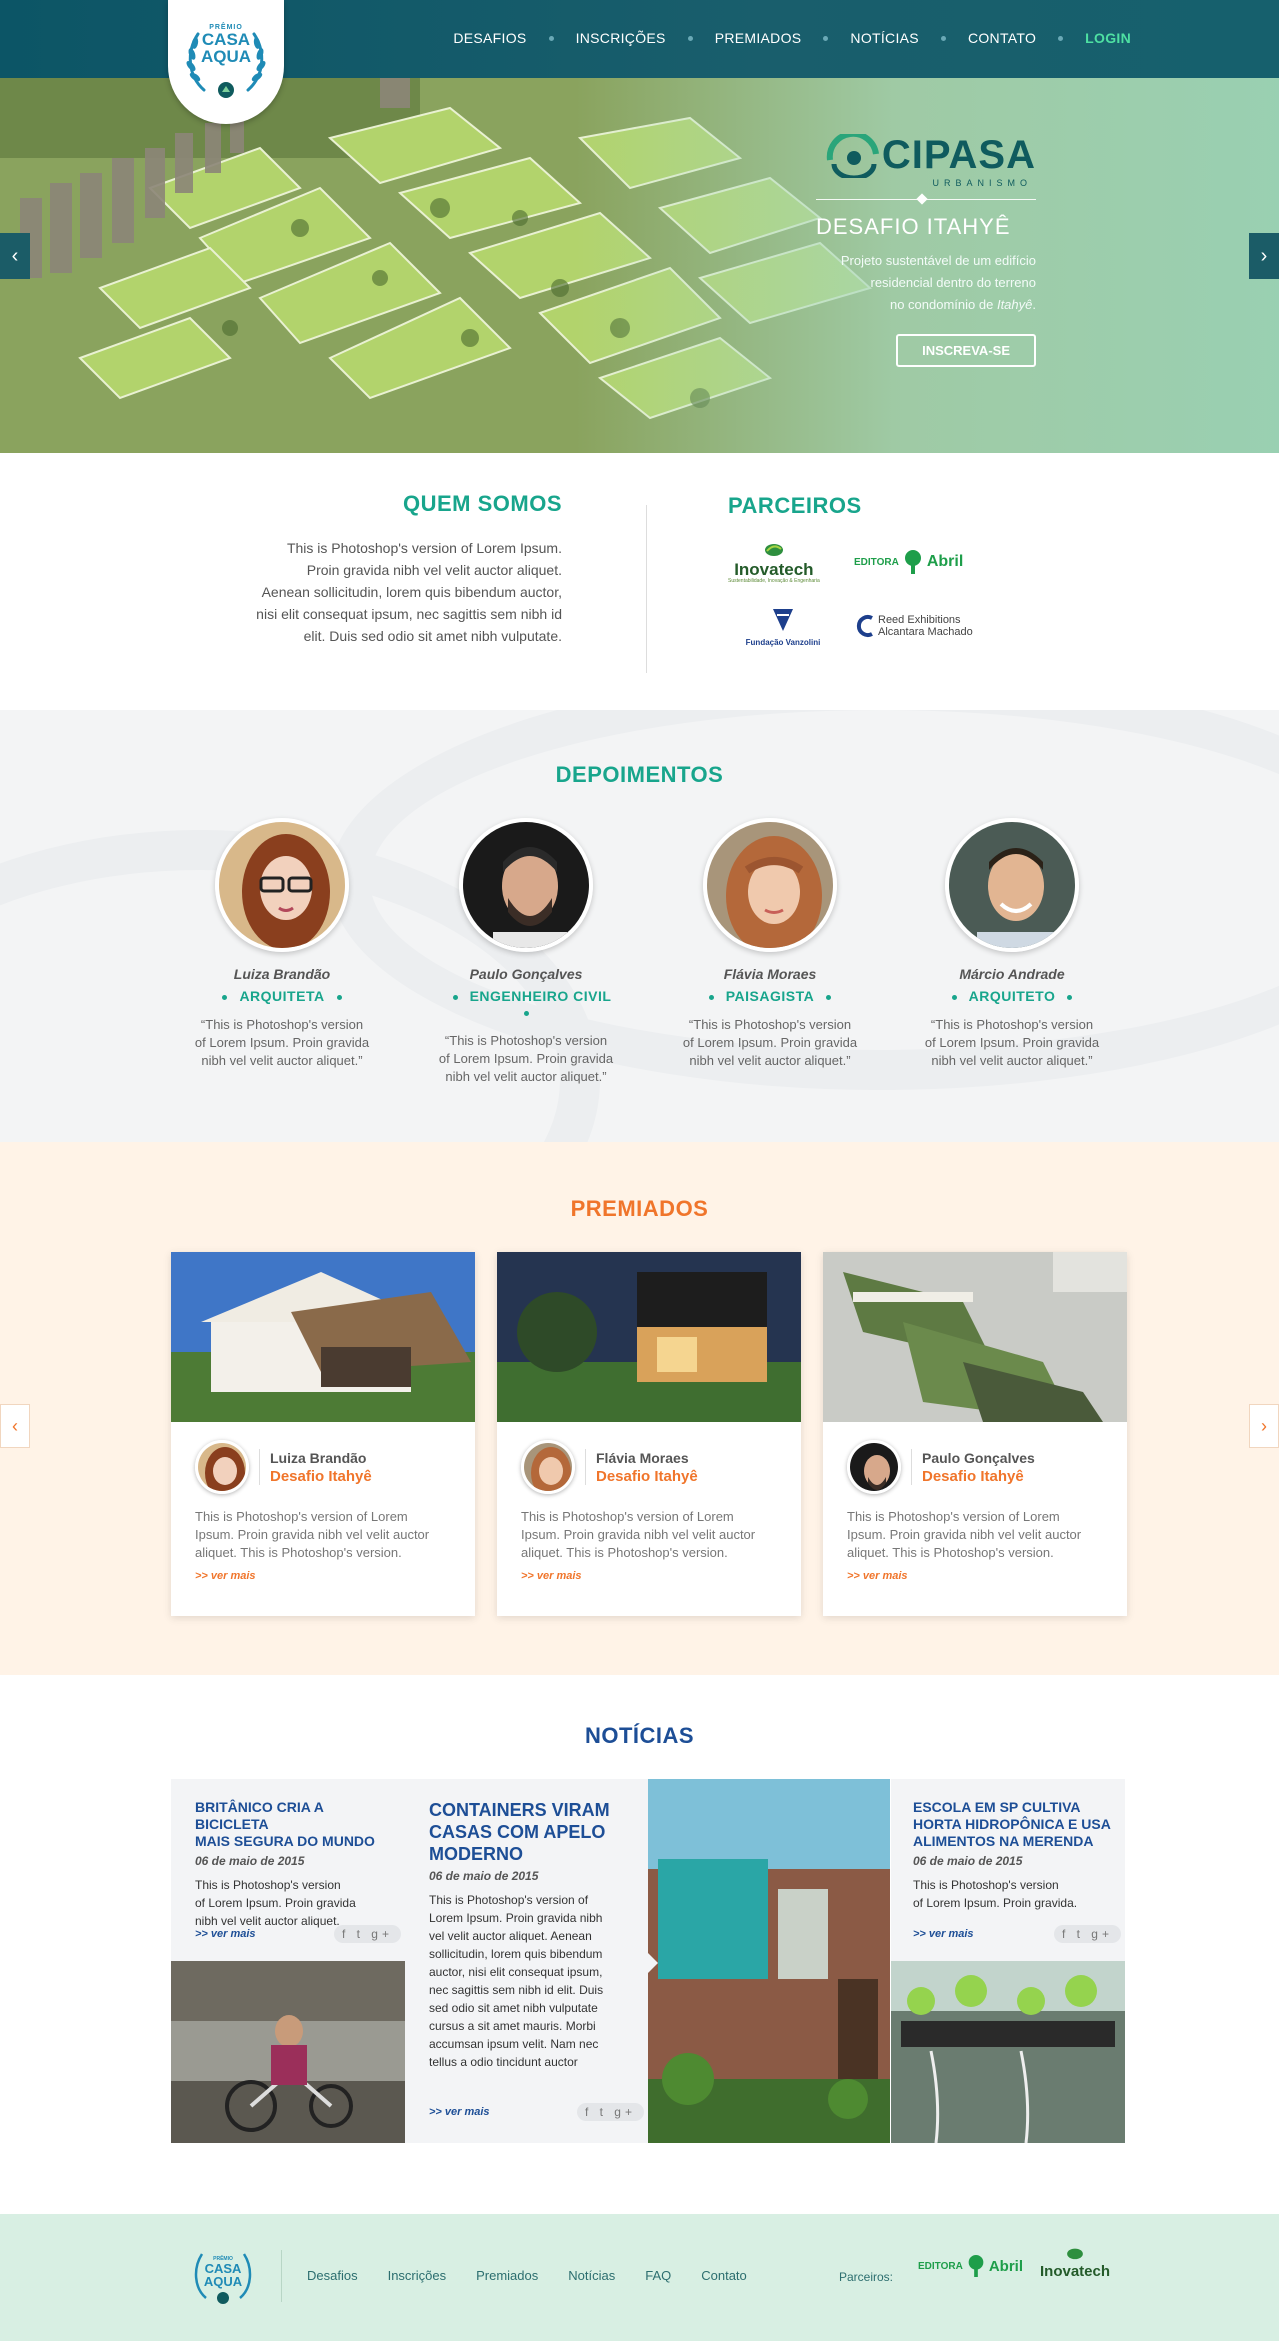  What do you see at coordinates (1264, 1426) in the screenshot?
I see `premiados-next-arrow: ›` at bounding box center [1264, 1426].